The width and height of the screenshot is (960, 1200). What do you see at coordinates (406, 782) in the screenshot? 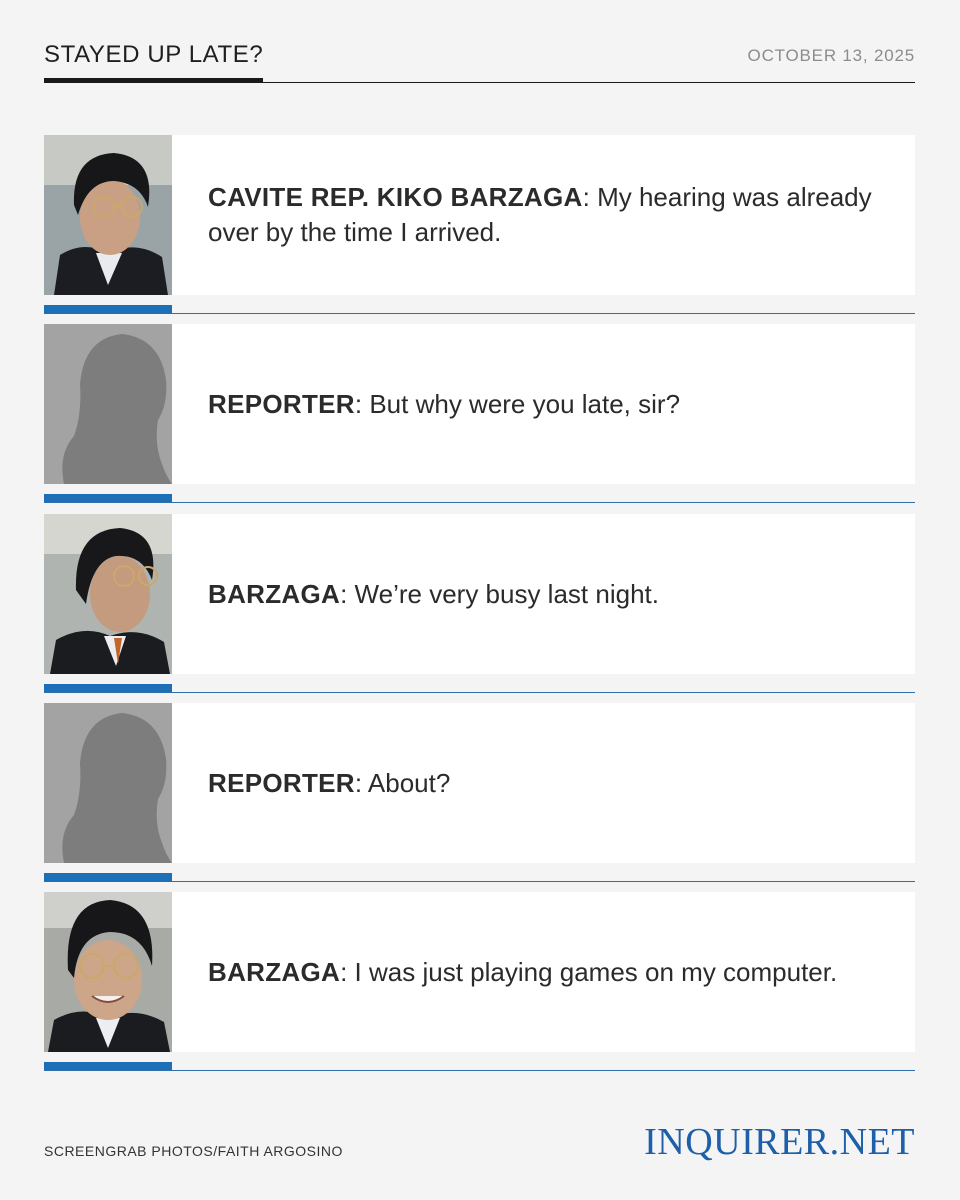
I see `dialogue-line: About?` at bounding box center [406, 782].